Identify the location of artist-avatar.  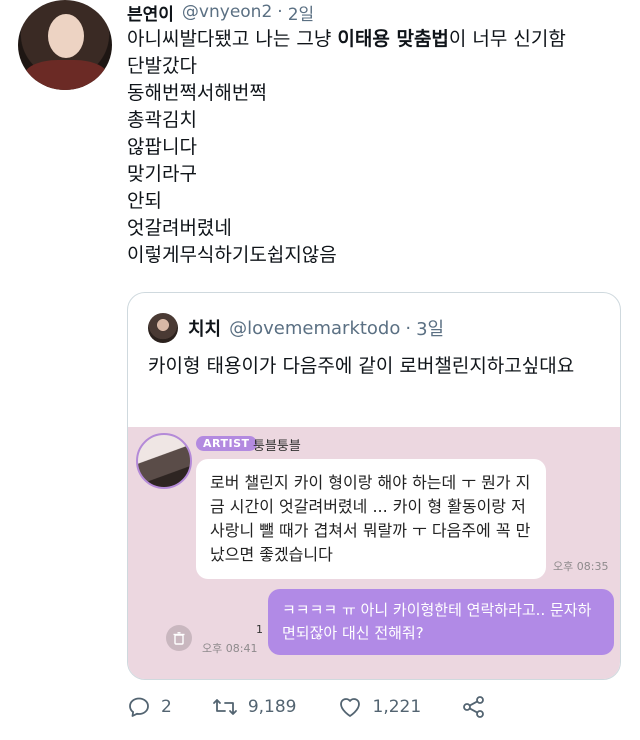
(164, 461).